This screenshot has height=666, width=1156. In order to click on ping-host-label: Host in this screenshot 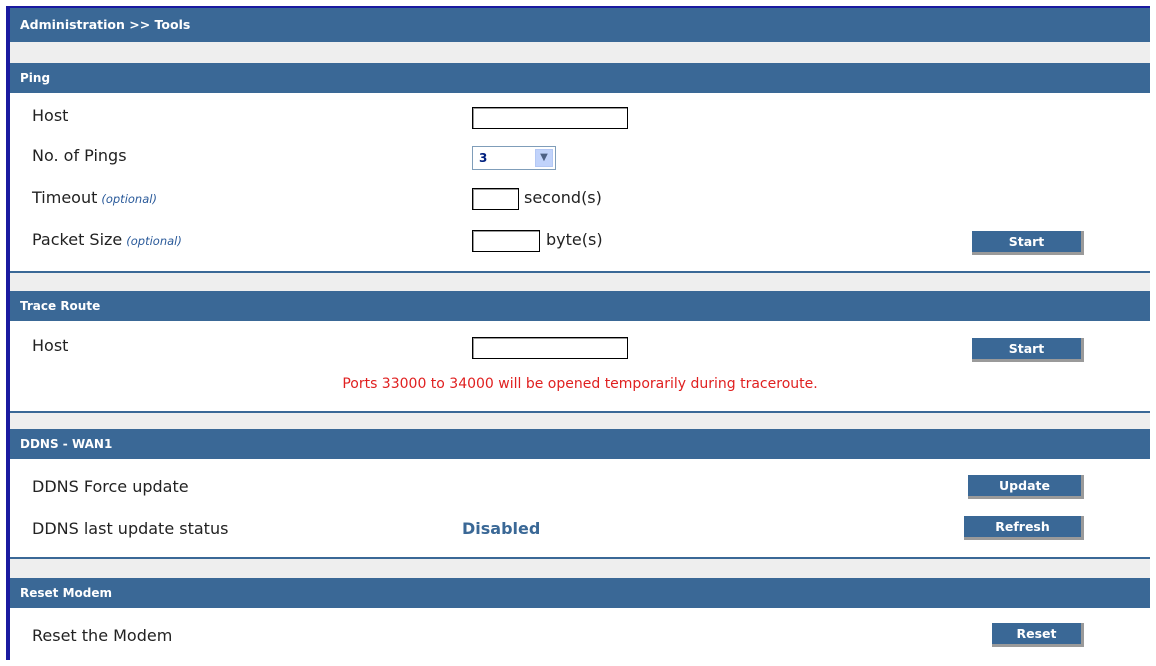, I will do `click(50, 115)`.